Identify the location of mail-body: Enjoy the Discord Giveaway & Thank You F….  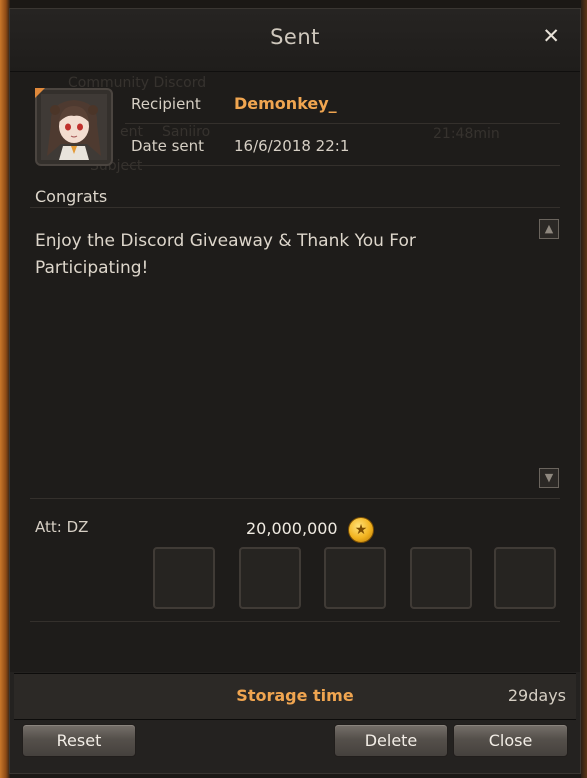
(225, 254).